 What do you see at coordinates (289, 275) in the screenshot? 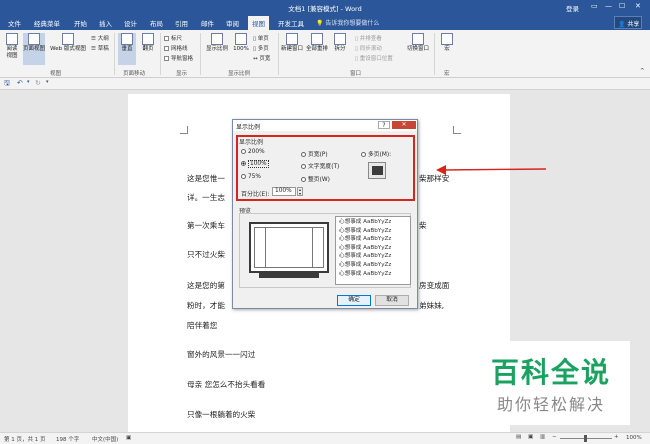
I see `monitor-stand-shape` at bounding box center [289, 275].